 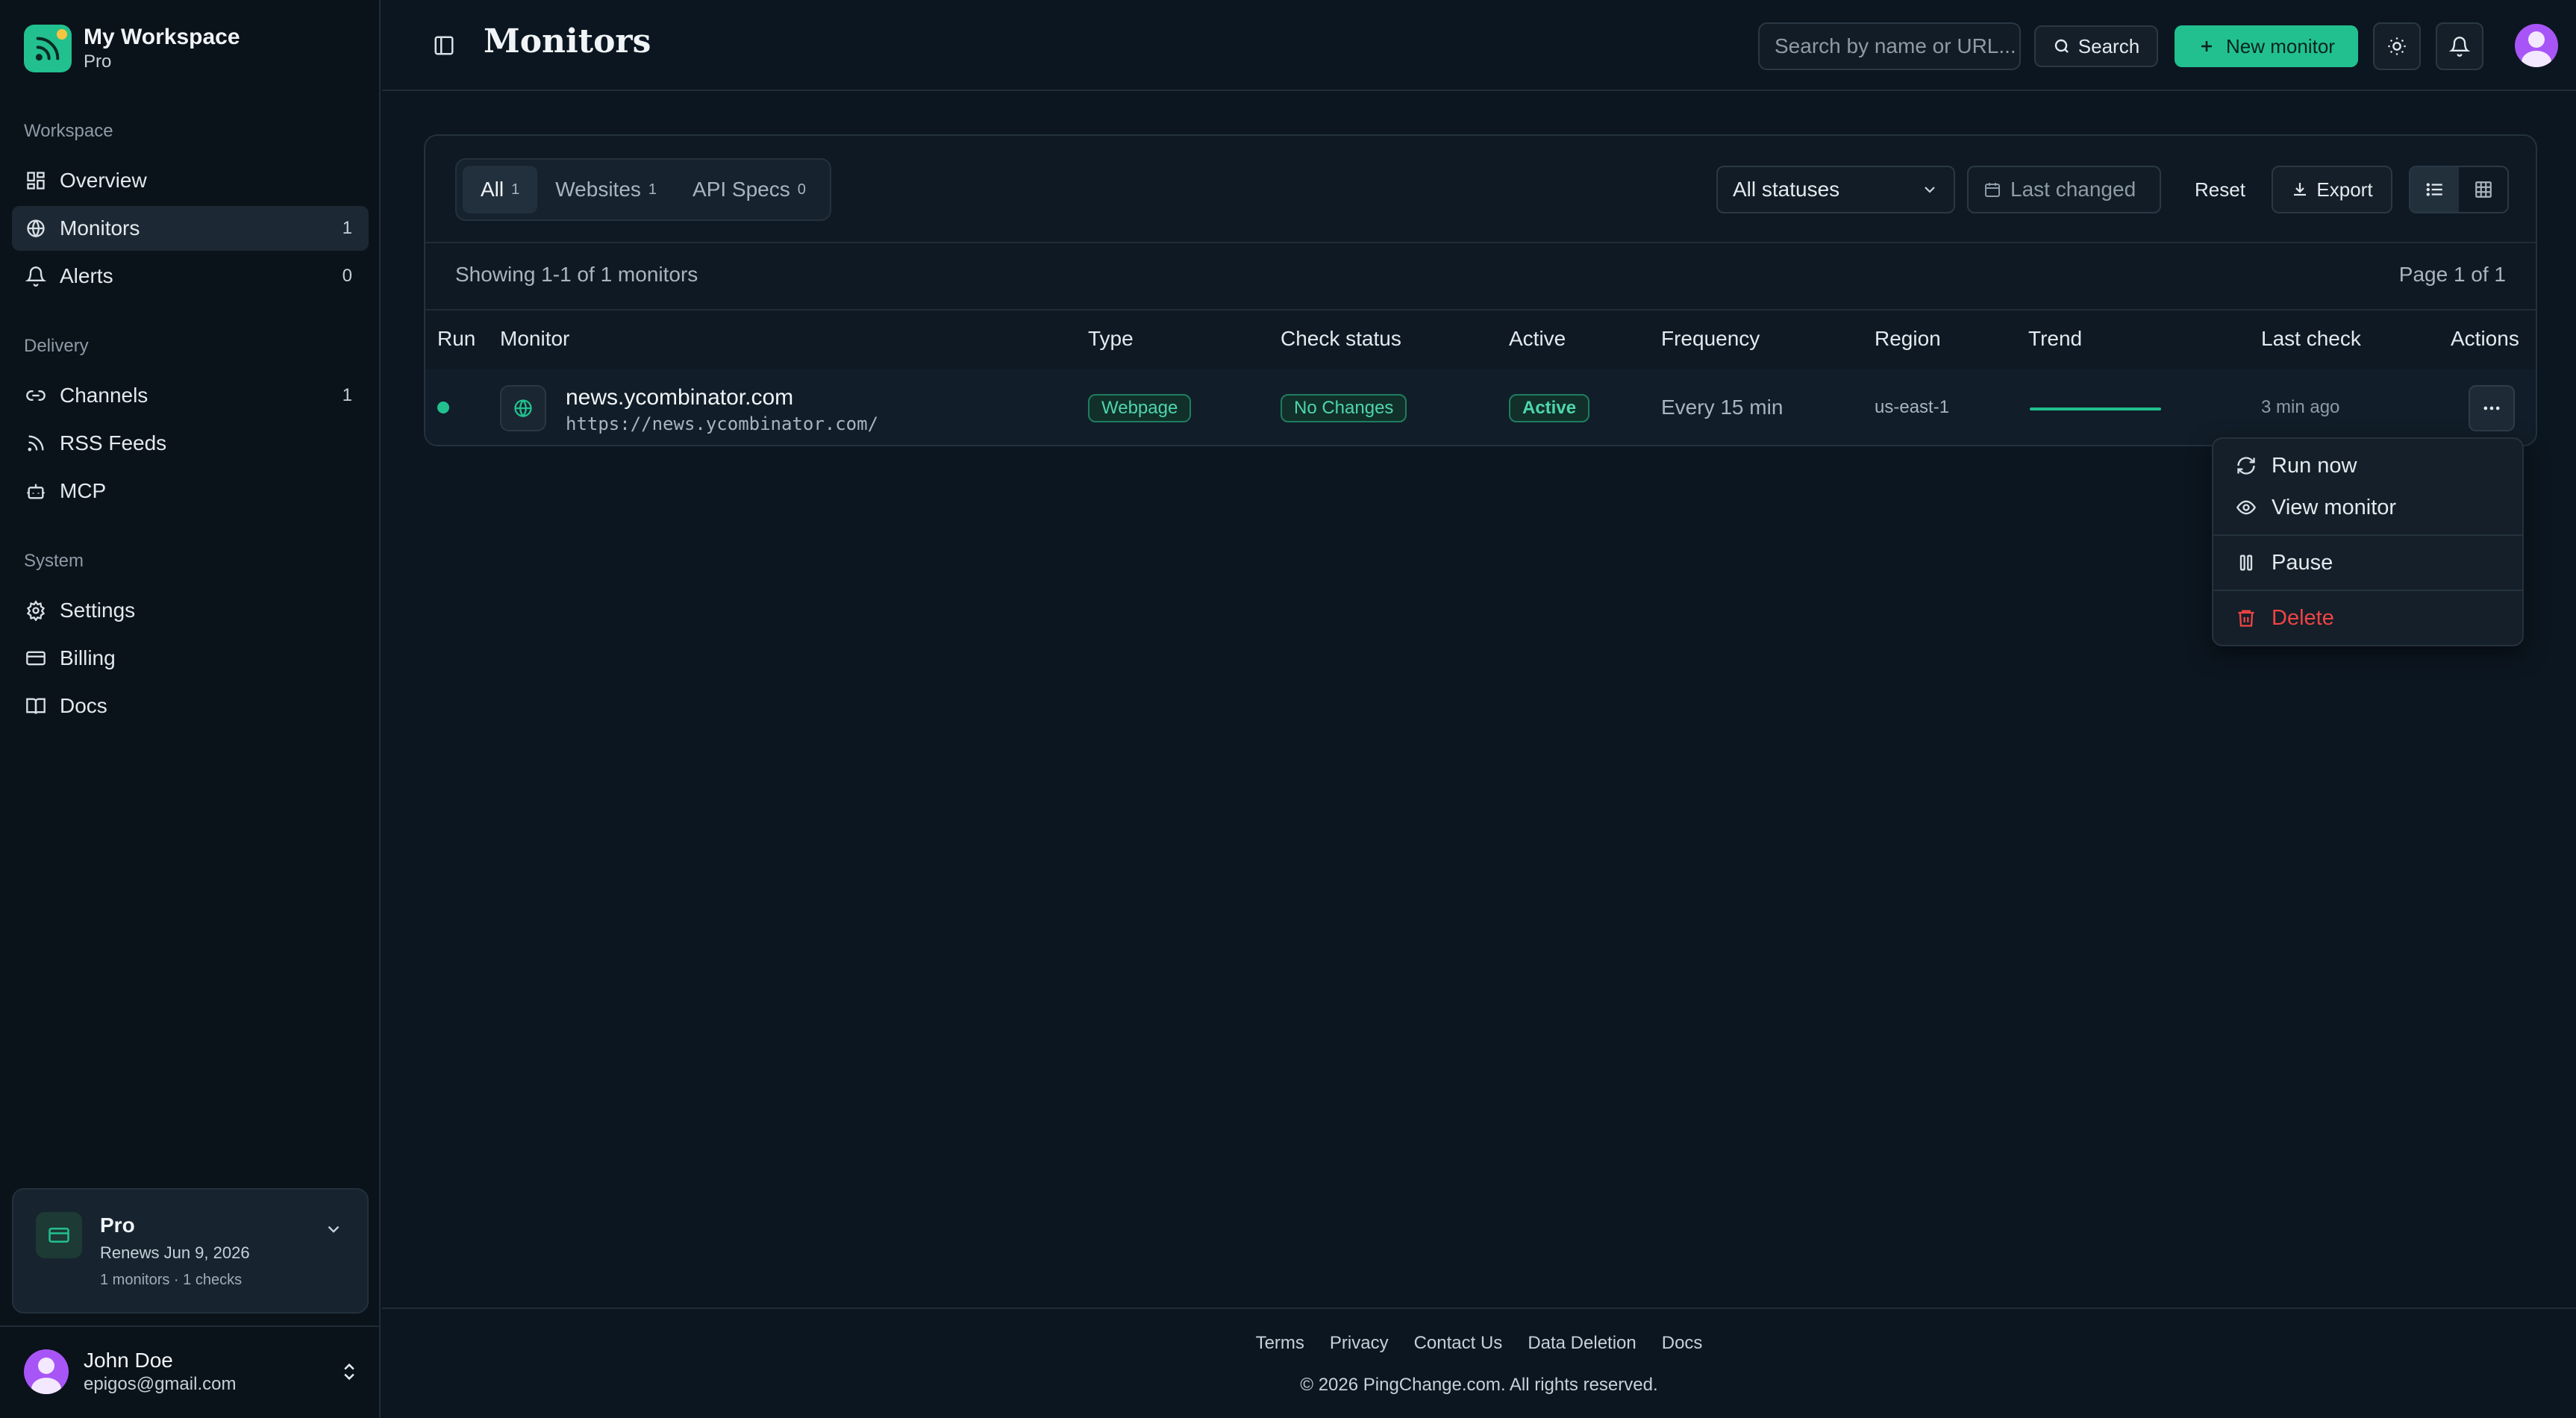 I want to click on trash-icon, so click(x=2246, y=618).